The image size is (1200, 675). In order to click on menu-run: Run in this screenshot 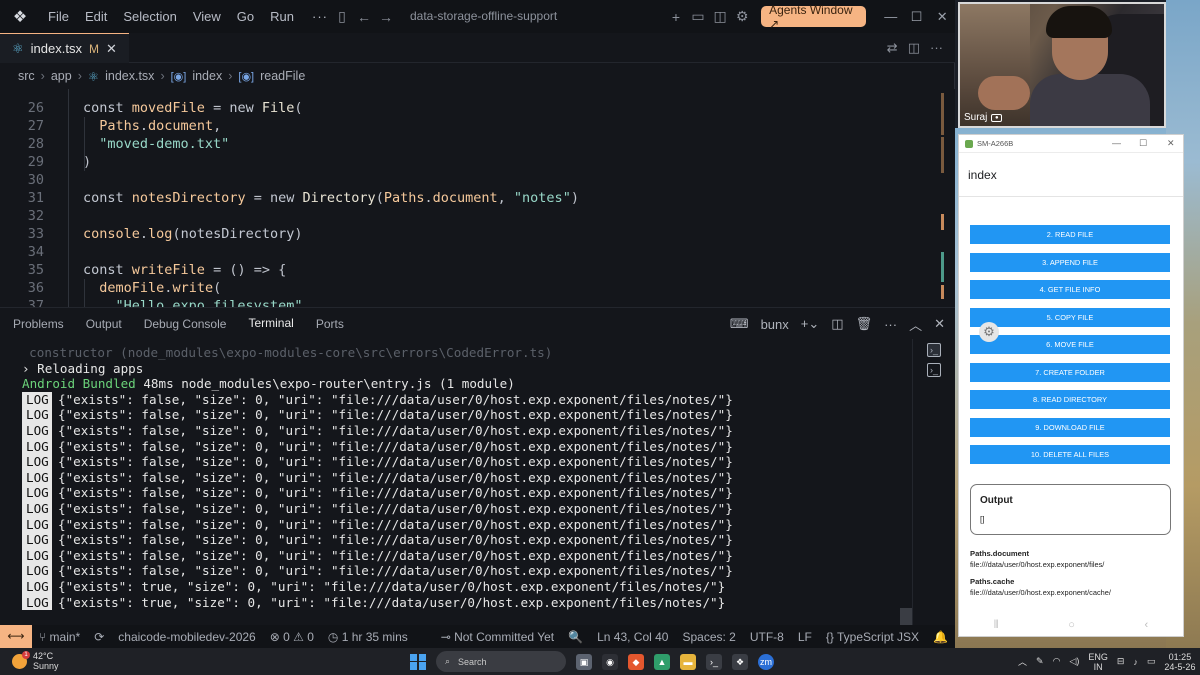, I will do `click(282, 16)`.